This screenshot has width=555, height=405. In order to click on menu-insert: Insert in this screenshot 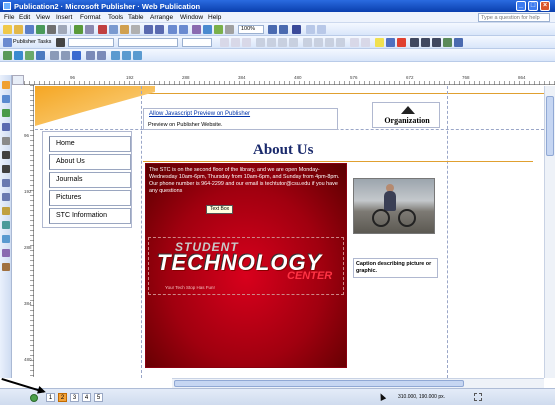, I will do `click(64, 17)`.